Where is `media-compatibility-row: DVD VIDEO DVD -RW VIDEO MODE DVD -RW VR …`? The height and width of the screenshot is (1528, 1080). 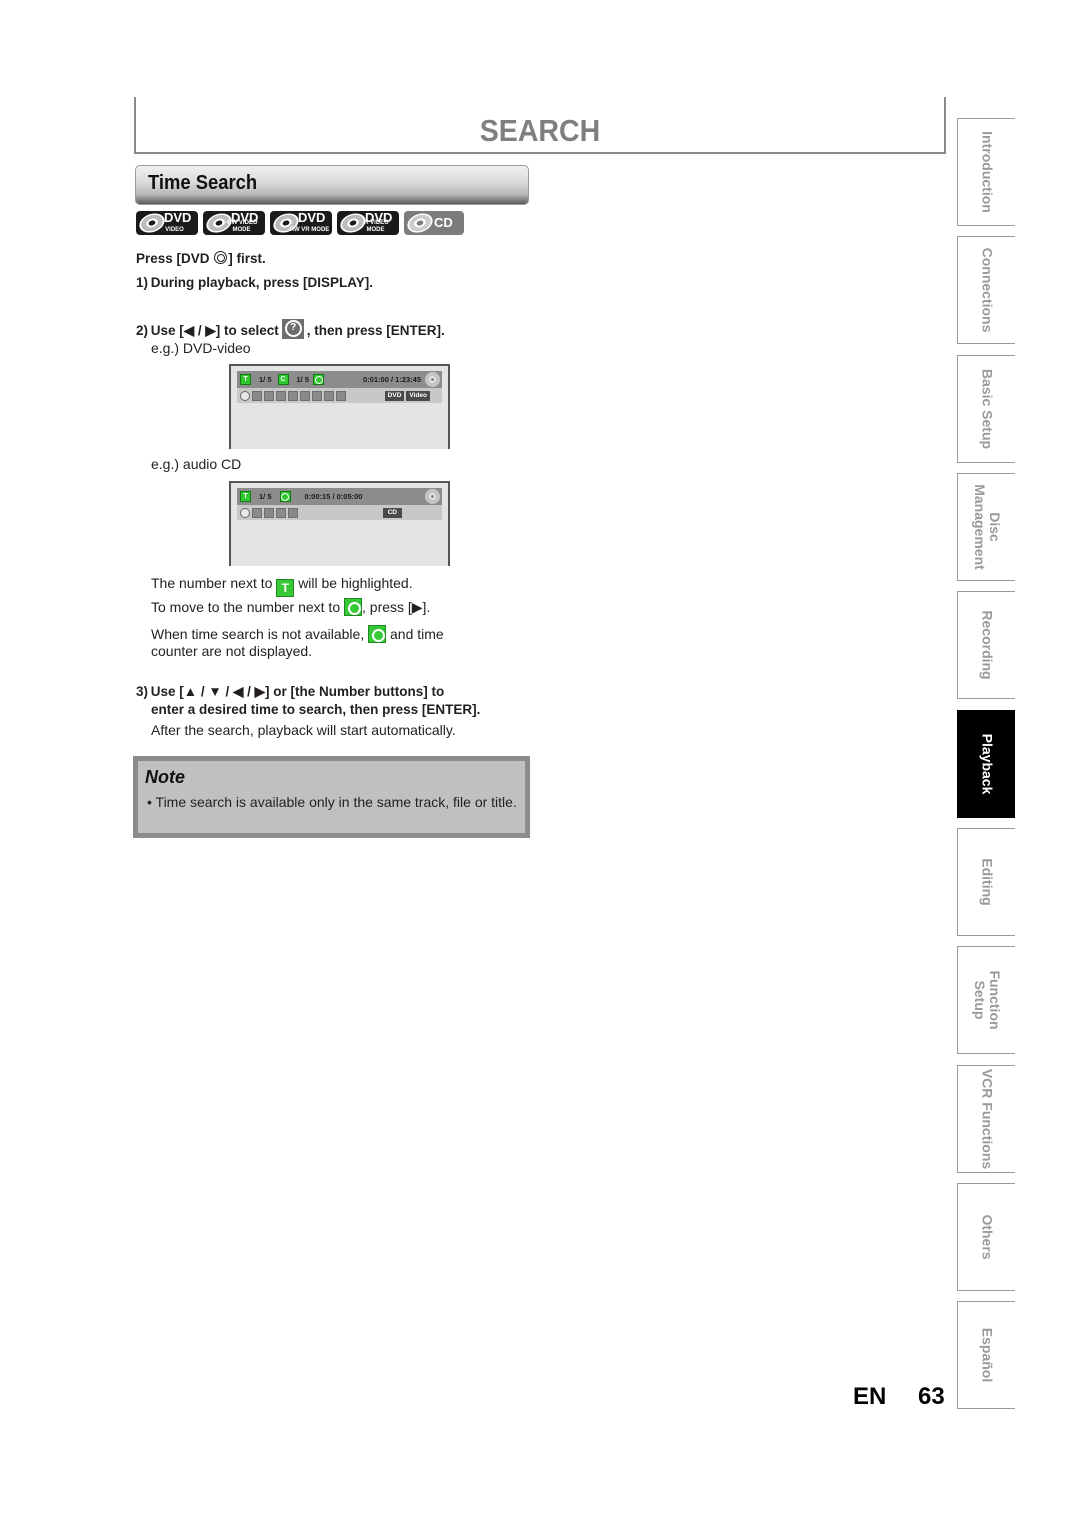
media-compatibility-row: DVD VIDEO DVD -RW VIDEO MODE DVD -RW VR … is located at coordinates (300, 223).